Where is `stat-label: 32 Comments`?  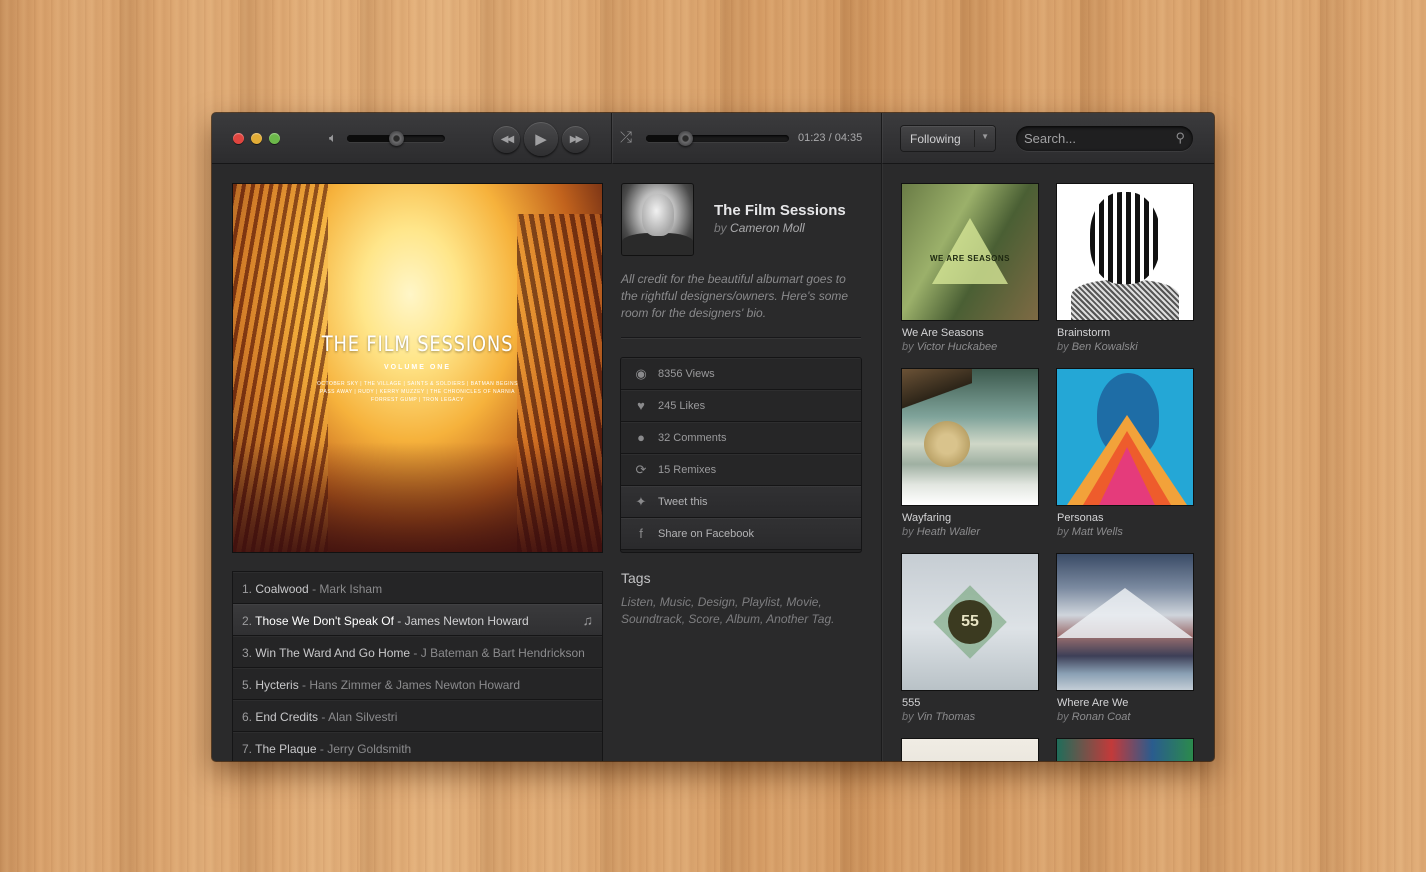
stat-label: 32 Comments is located at coordinates (692, 438).